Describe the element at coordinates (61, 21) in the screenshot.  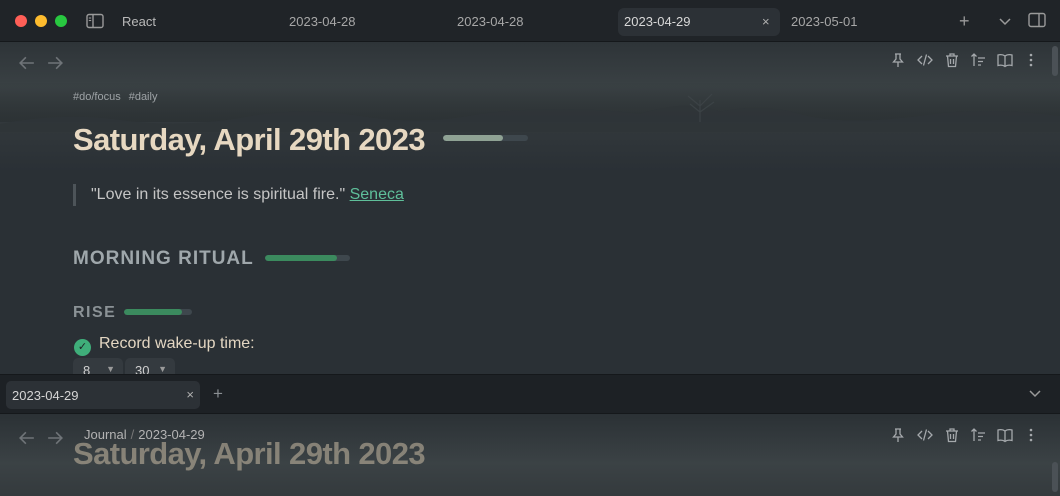
I see `zoom-window-button` at that location.